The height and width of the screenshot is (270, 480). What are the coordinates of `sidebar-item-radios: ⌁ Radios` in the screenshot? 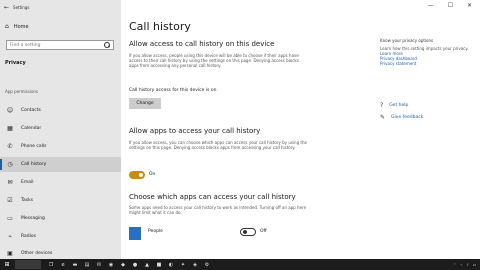 It's located at (60, 236).